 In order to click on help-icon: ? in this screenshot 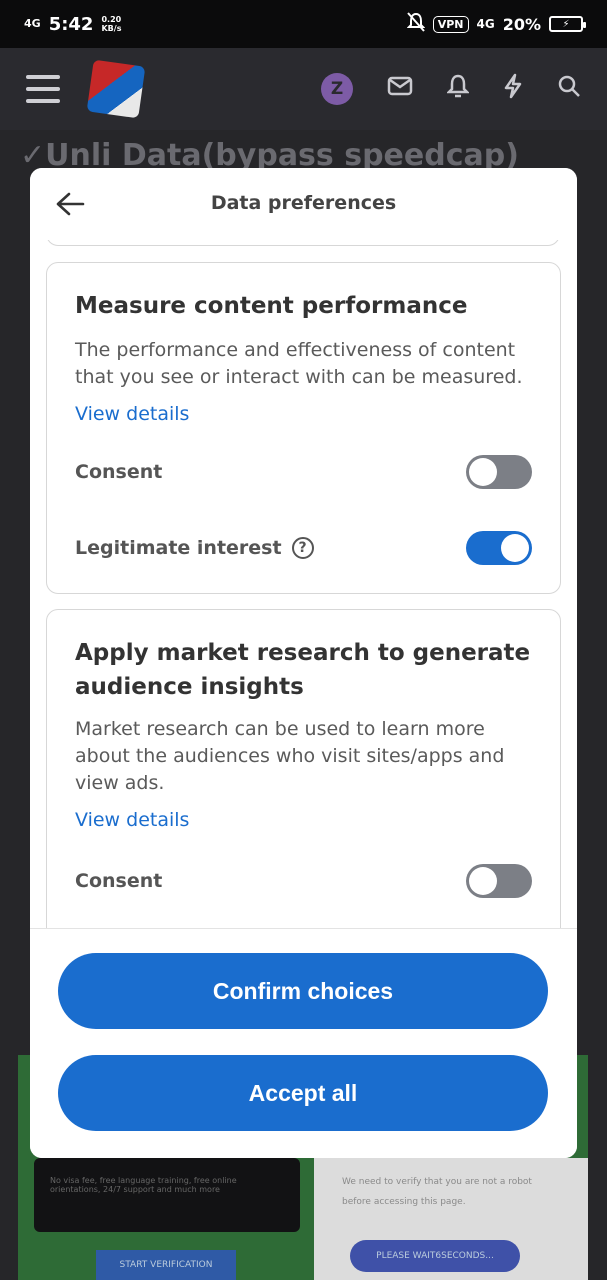, I will do `click(302, 548)`.